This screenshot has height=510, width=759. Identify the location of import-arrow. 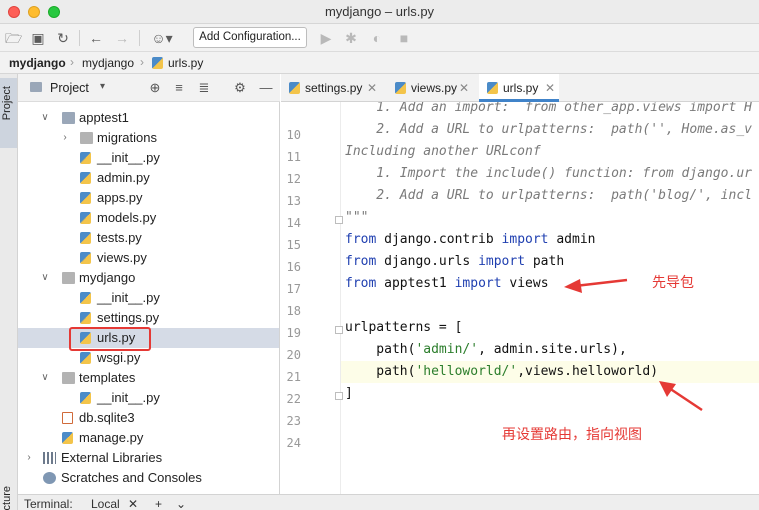
(596, 285).